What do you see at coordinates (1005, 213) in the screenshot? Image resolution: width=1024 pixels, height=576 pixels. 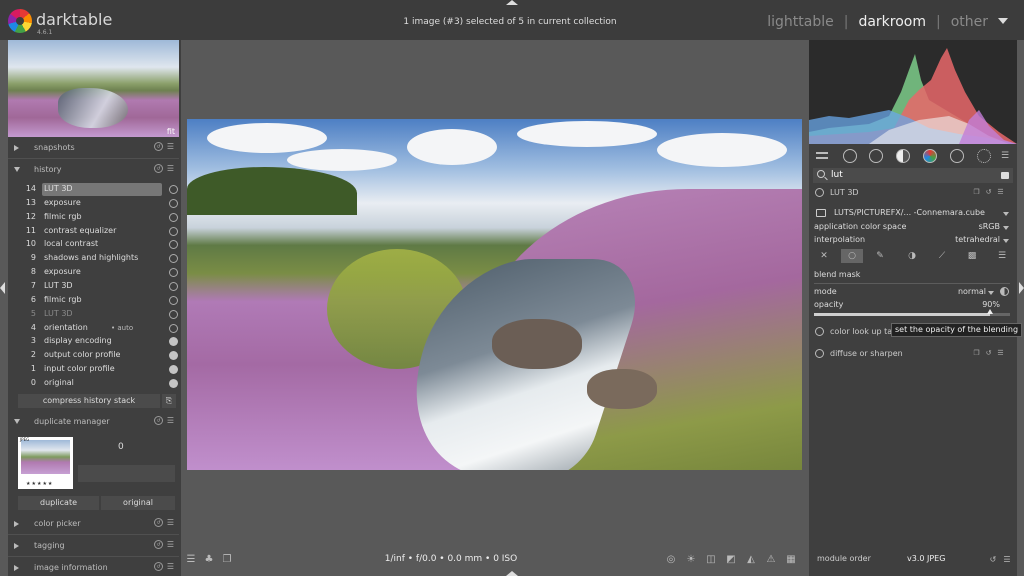 I see `lut-file-dropdown` at bounding box center [1005, 213].